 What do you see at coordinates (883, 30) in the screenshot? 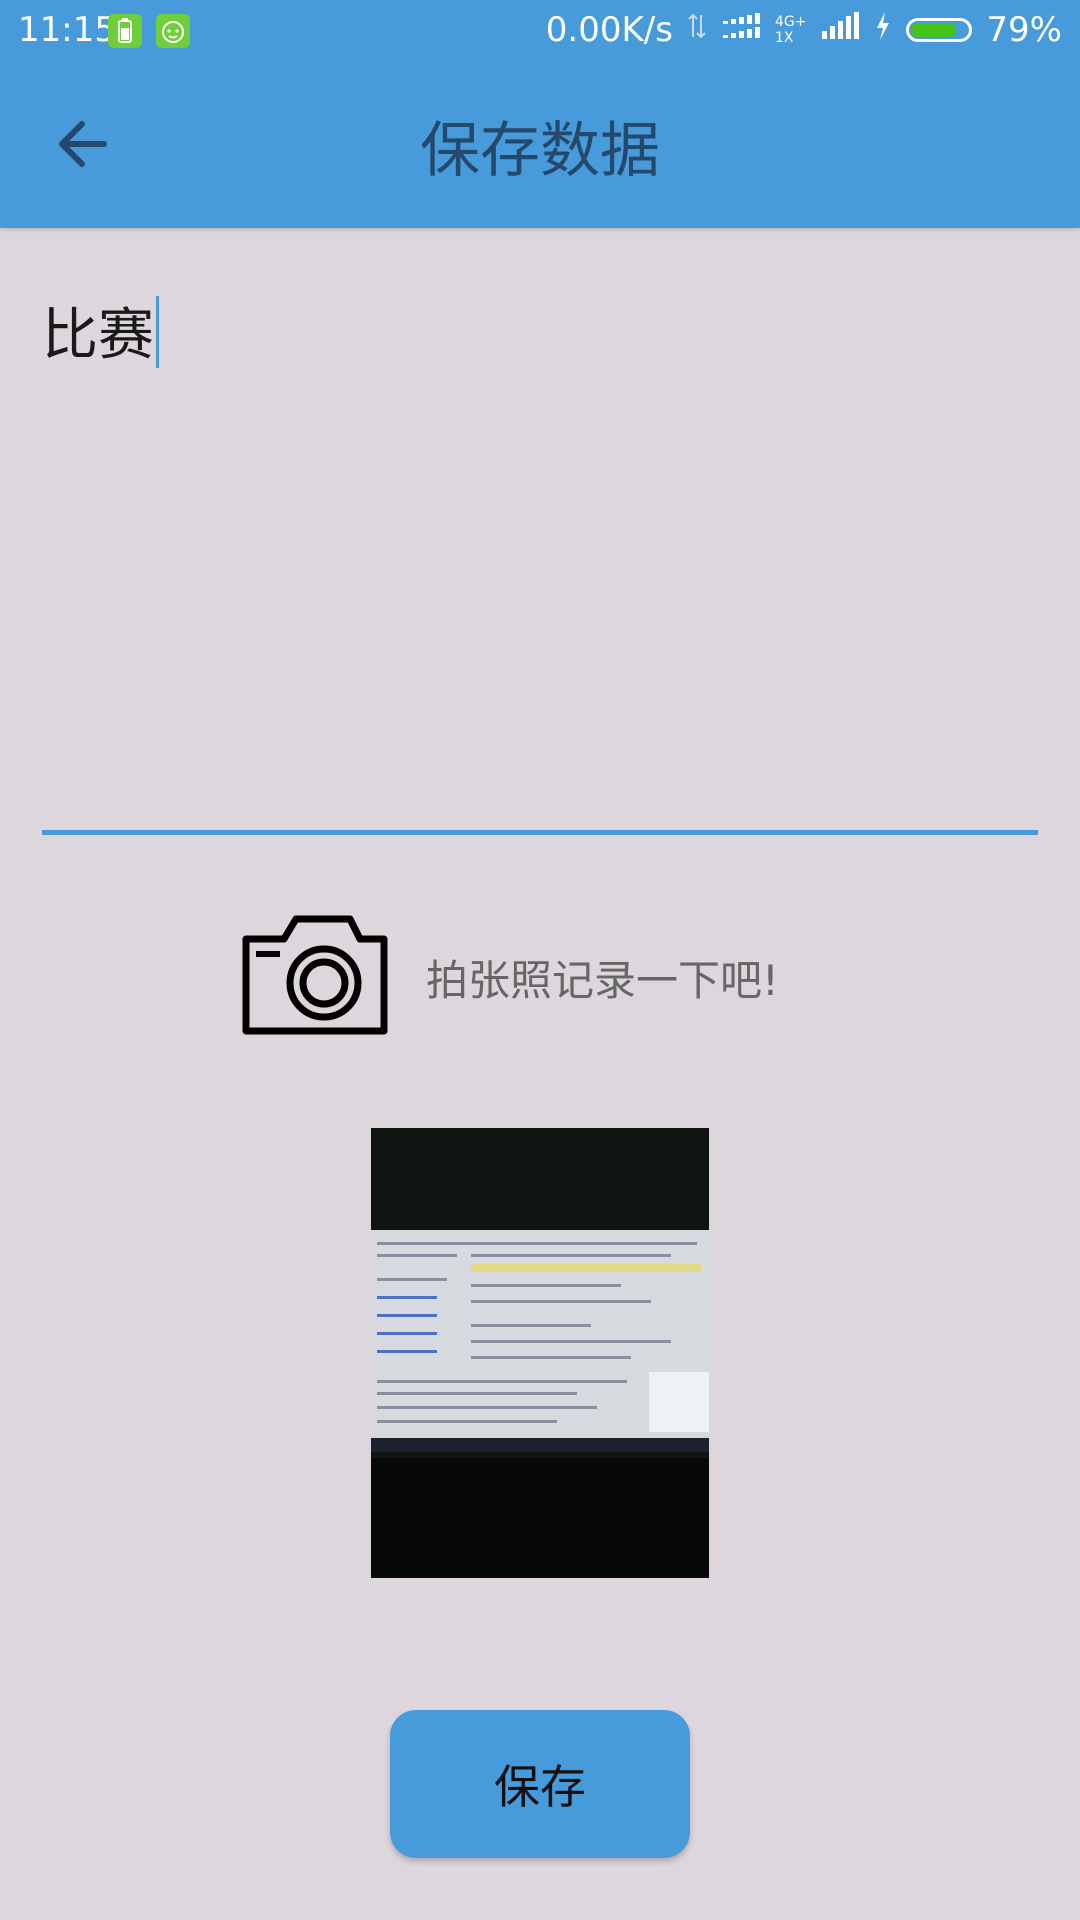
I see `charging-icon` at bounding box center [883, 30].